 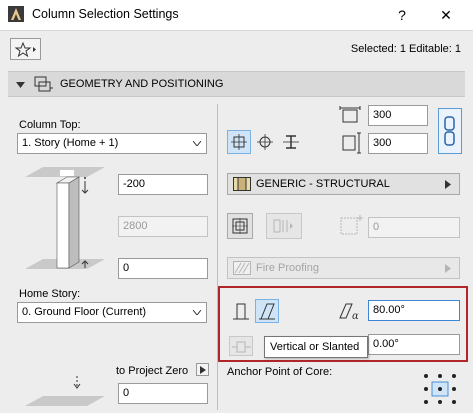 What do you see at coordinates (43, 84) in the screenshot?
I see `geometry-panel-icon` at bounding box center [43, 84].